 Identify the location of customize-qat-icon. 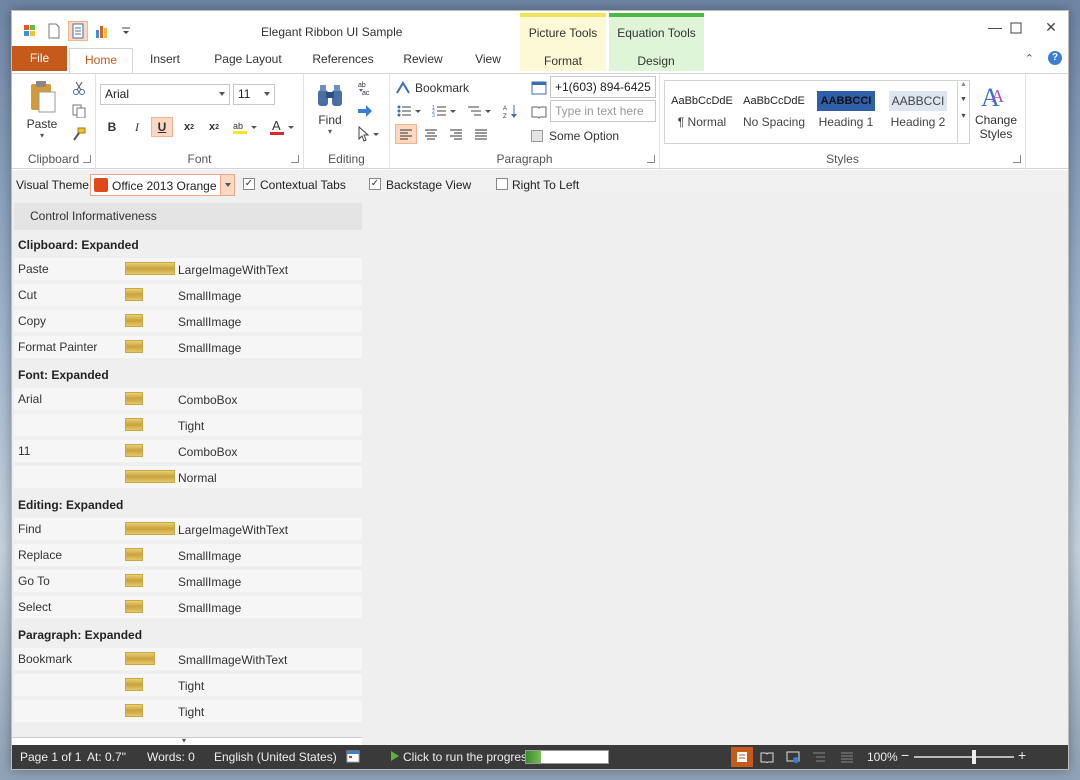
(126, 31).